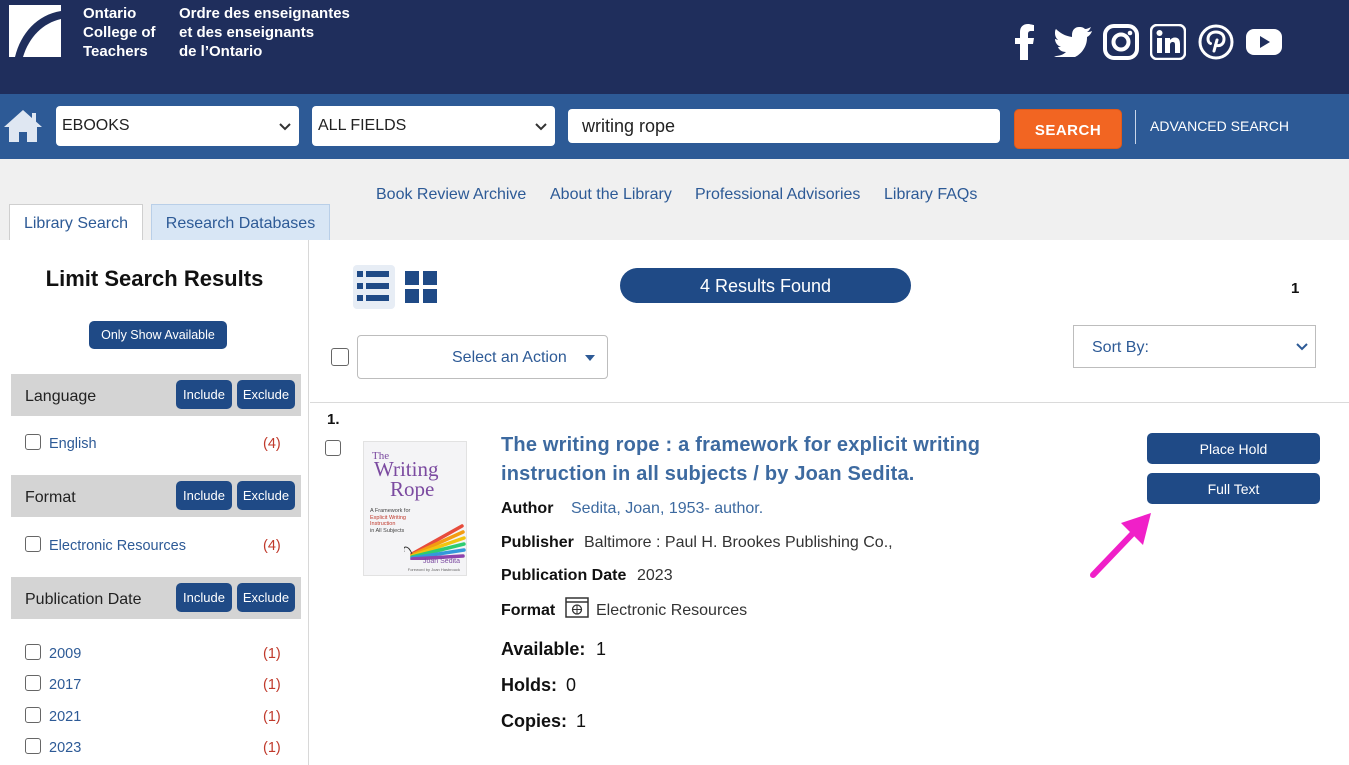  Describe the element at coordinates (156, 496) in the screenshot. I see `facet-header-format: Format Include Exclude` at that location.